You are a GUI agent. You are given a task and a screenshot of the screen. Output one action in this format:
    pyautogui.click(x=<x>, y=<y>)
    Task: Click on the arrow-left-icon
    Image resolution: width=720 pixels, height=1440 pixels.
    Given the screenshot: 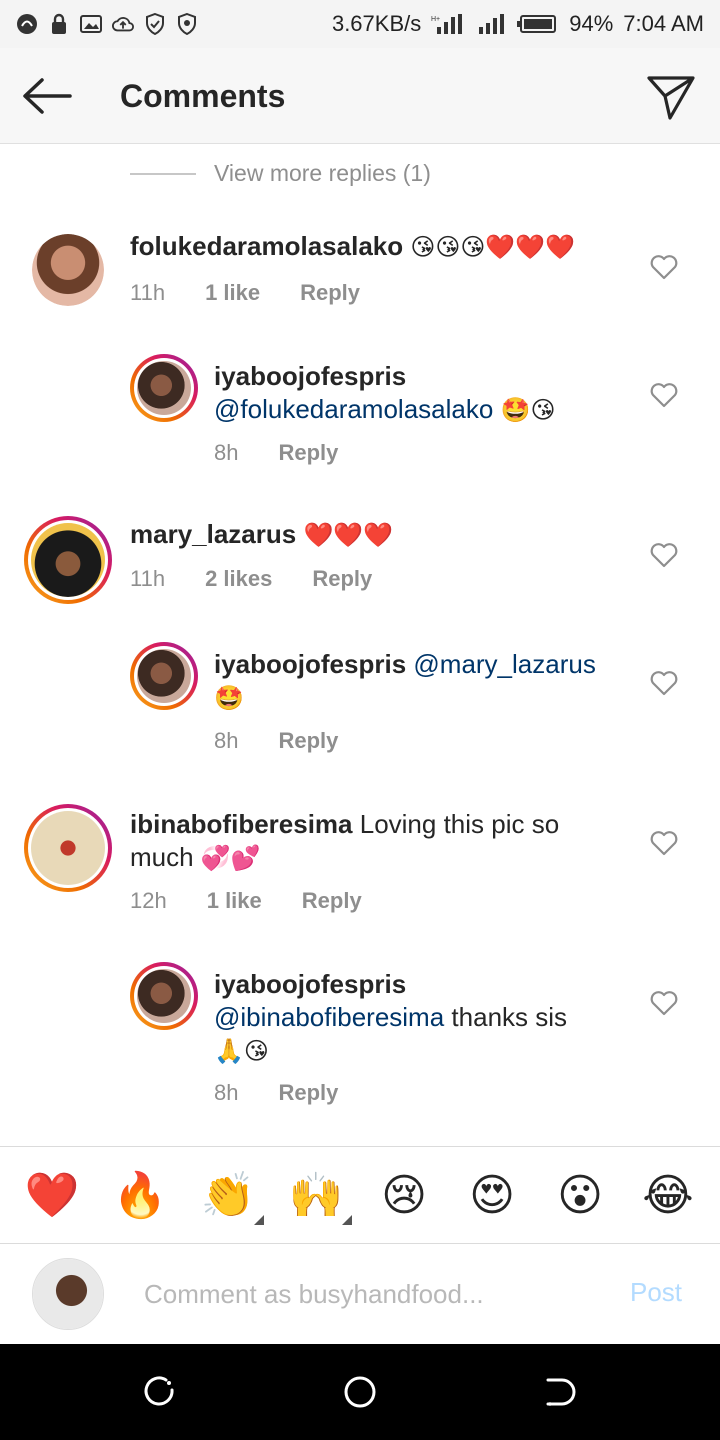 What is the action you would take?
    pyautogui.click(x=47, y=96)
    